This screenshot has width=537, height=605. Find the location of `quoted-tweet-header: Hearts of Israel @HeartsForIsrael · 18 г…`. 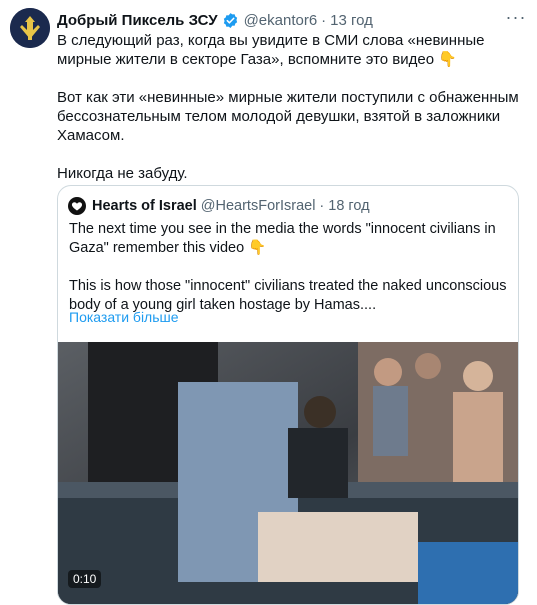

quoted-tweet-header: Hearts of Israel @HeartsForIsrael · 18 г… is located at coordinates (219, 206).